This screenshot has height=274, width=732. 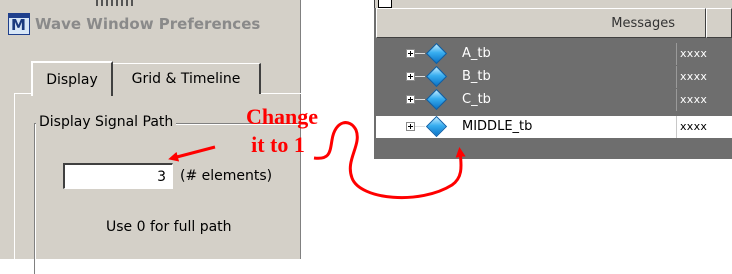 I want to click on annotation-arrows, so click(x=317, y=160).